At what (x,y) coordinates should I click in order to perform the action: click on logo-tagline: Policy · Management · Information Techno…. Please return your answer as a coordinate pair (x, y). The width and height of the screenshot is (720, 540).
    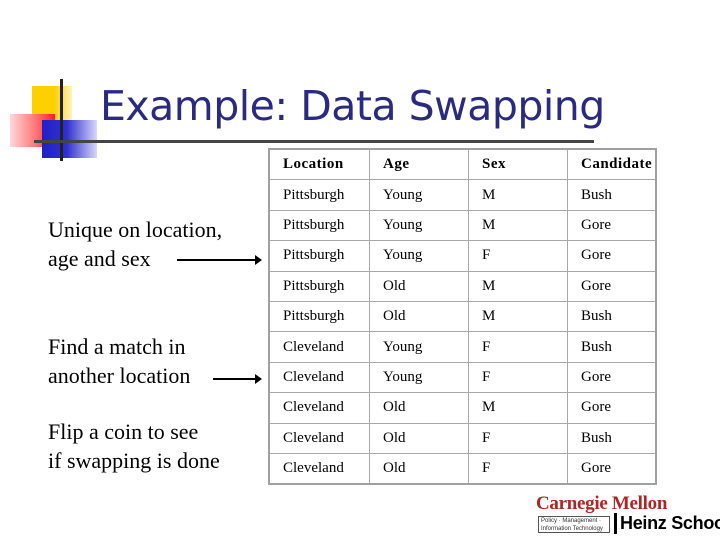
    Looking at the image, I should click on (574, 524).